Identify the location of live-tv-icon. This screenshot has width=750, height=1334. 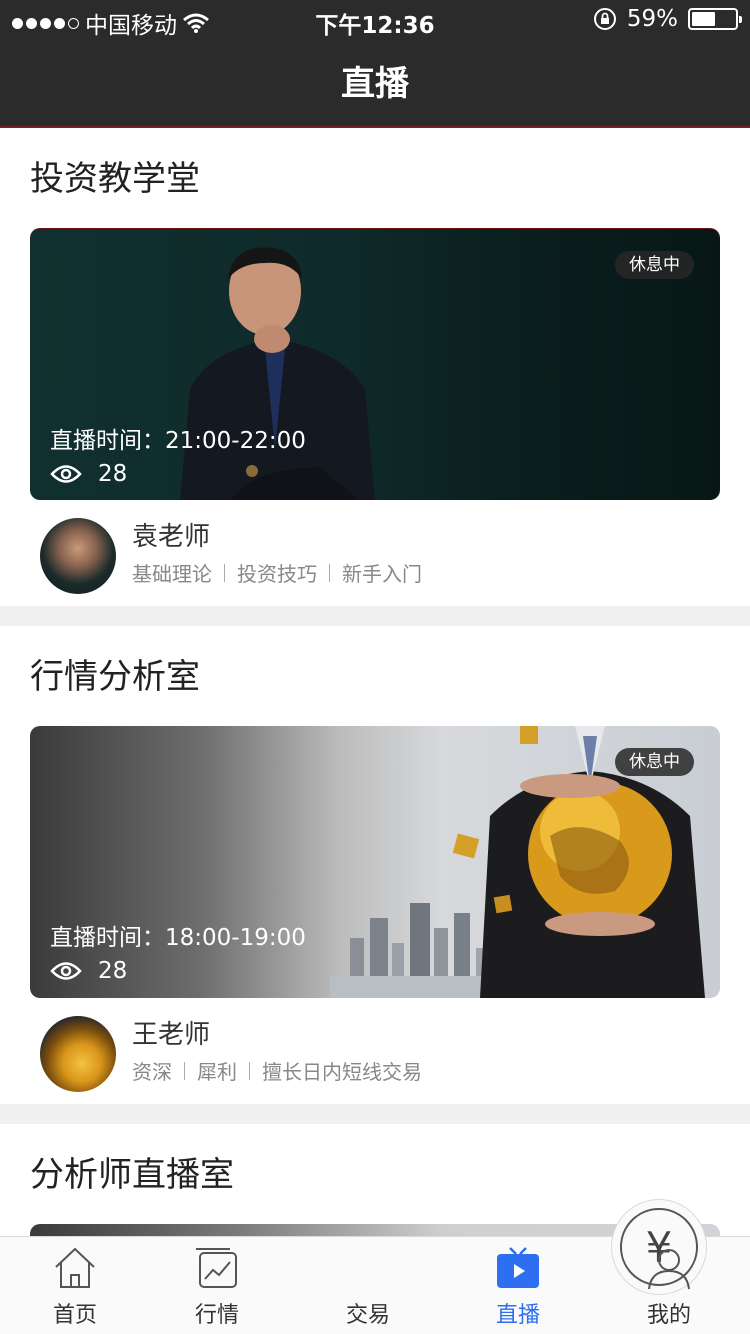
(518, 1267).